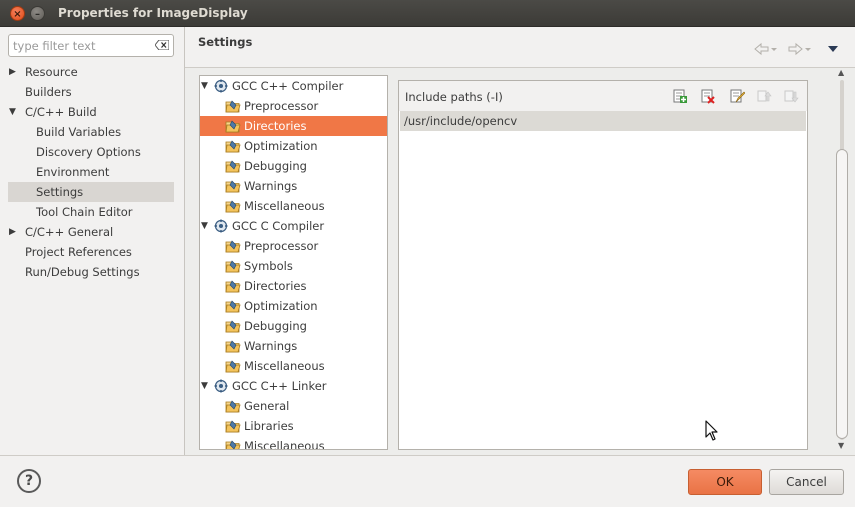 The height and width of the screenshot is (507, 855). What do you see at coordinates (791, 96) in the screenshot?
I see `move-down-icon` at bounding box center [791, 96].